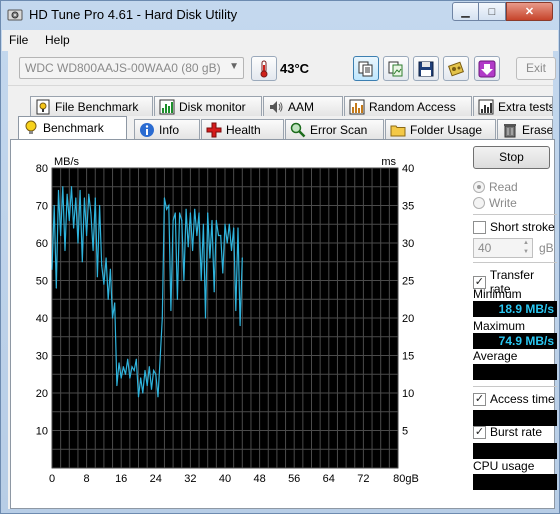 This screenshot has width=560, height=514. I want to click on tab-label: Info, so click(169, 129).